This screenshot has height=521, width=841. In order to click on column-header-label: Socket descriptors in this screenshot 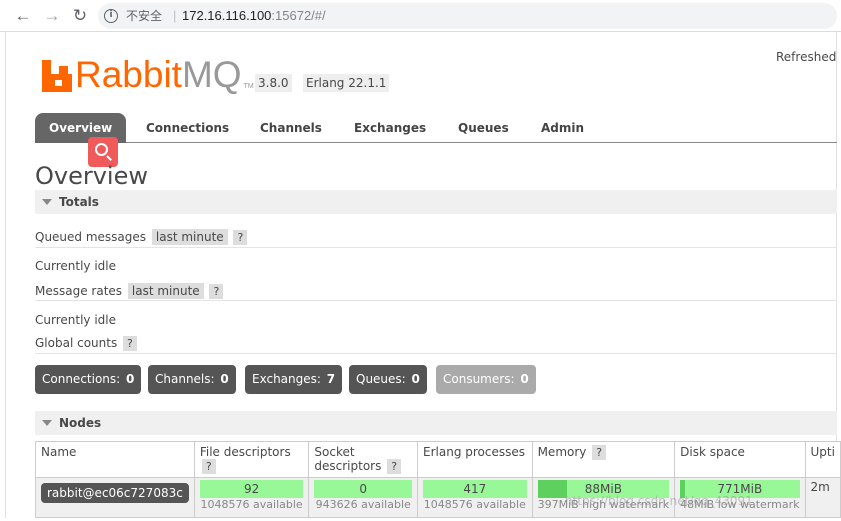, I will do `click(348, 459)`.